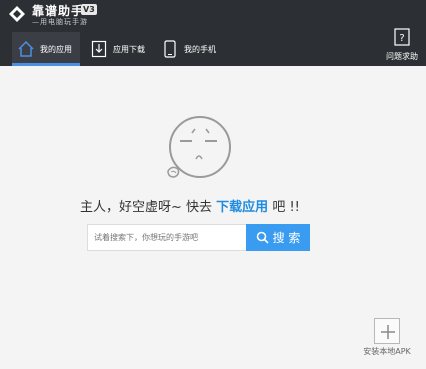 Image resolution: width=426 pixels, height=369 pixels. I want to click on search-icon, so click(262, 237).